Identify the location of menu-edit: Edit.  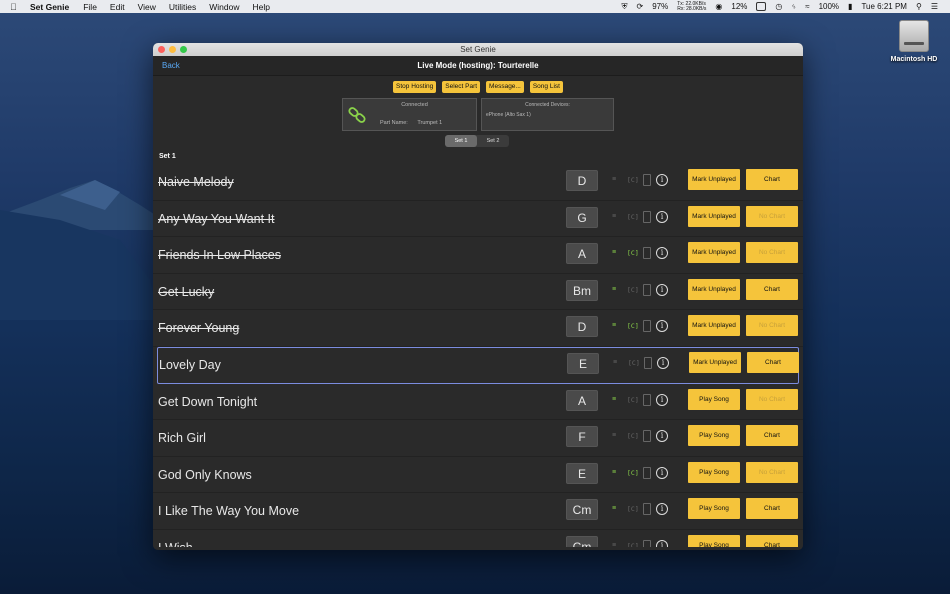
(117, 7).